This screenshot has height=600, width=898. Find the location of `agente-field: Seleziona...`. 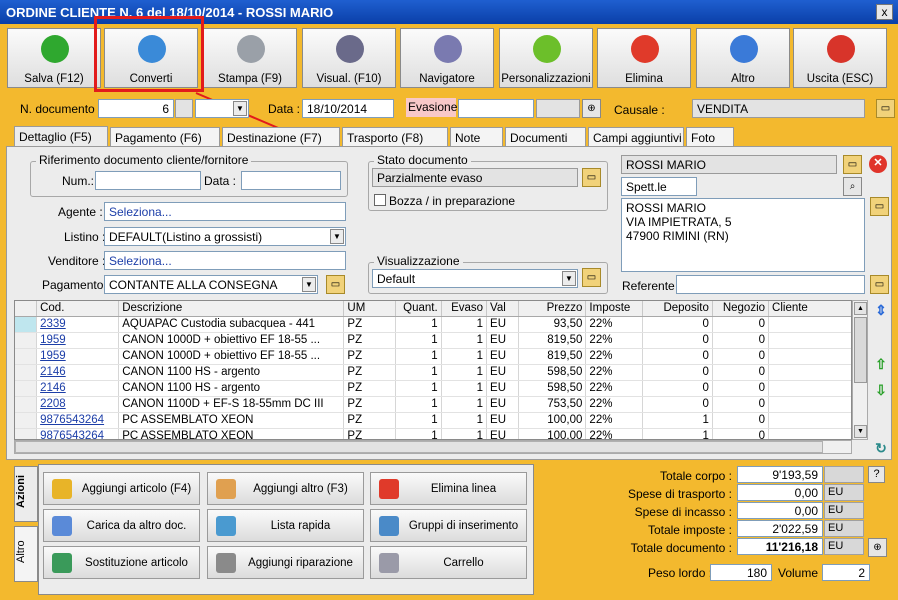

agente-field: Seleziona... is located at coordinates (225, 211).